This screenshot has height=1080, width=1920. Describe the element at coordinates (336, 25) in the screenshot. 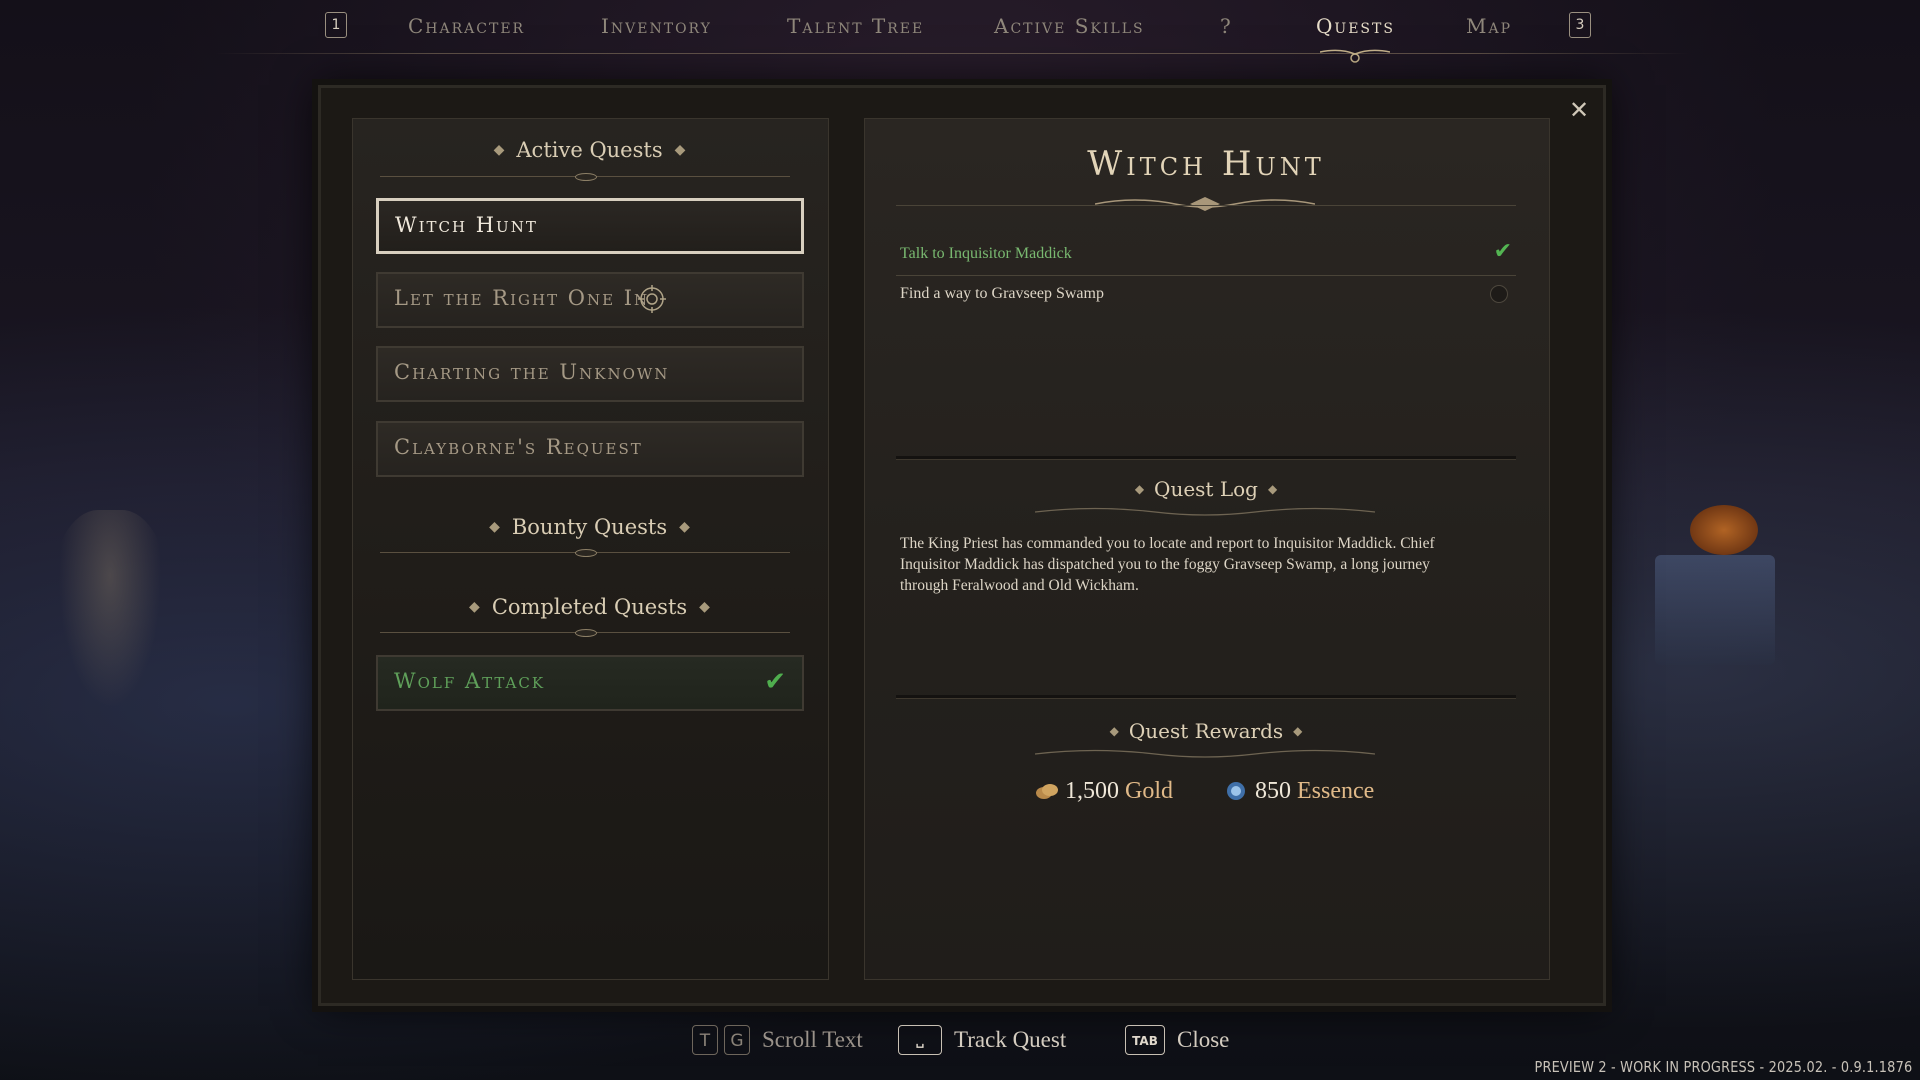

I see `prev-tab-key: 1` at that location.